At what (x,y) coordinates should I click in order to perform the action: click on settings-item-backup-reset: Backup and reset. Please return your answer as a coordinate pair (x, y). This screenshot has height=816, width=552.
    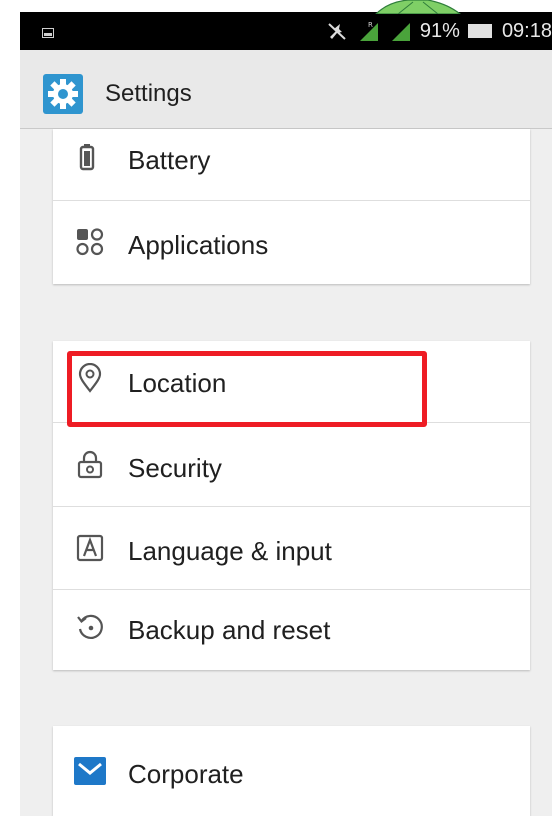
    Looking at the image, I should click on (291, 630).